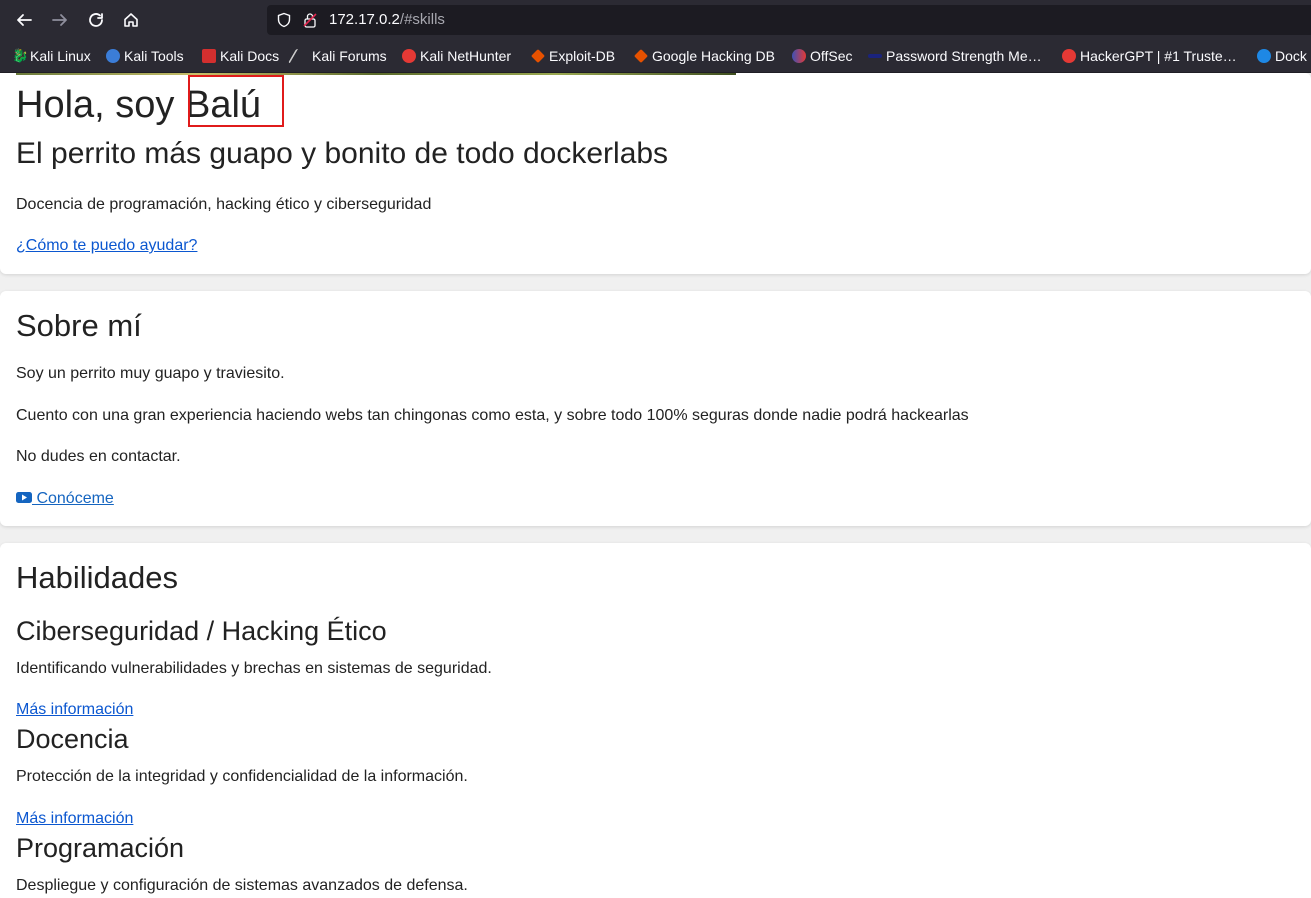 The height and width of the screenshot is (898, 1311). What do you see at coordinates (73, 498) in the screenshot?
I see `meet-me-label: Conóceme` at bounding box center [73, 498].